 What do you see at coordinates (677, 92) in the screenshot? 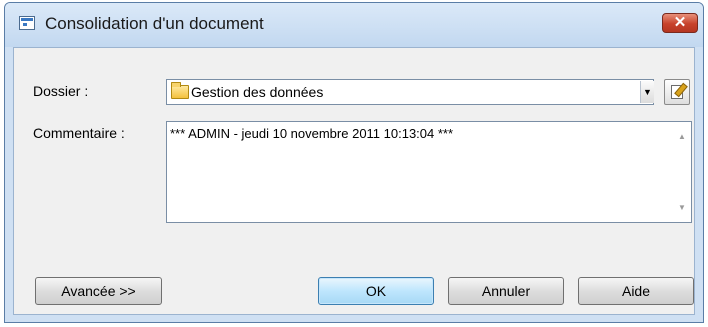
I see `folder-properties-button` at bounding box center [677, 92].